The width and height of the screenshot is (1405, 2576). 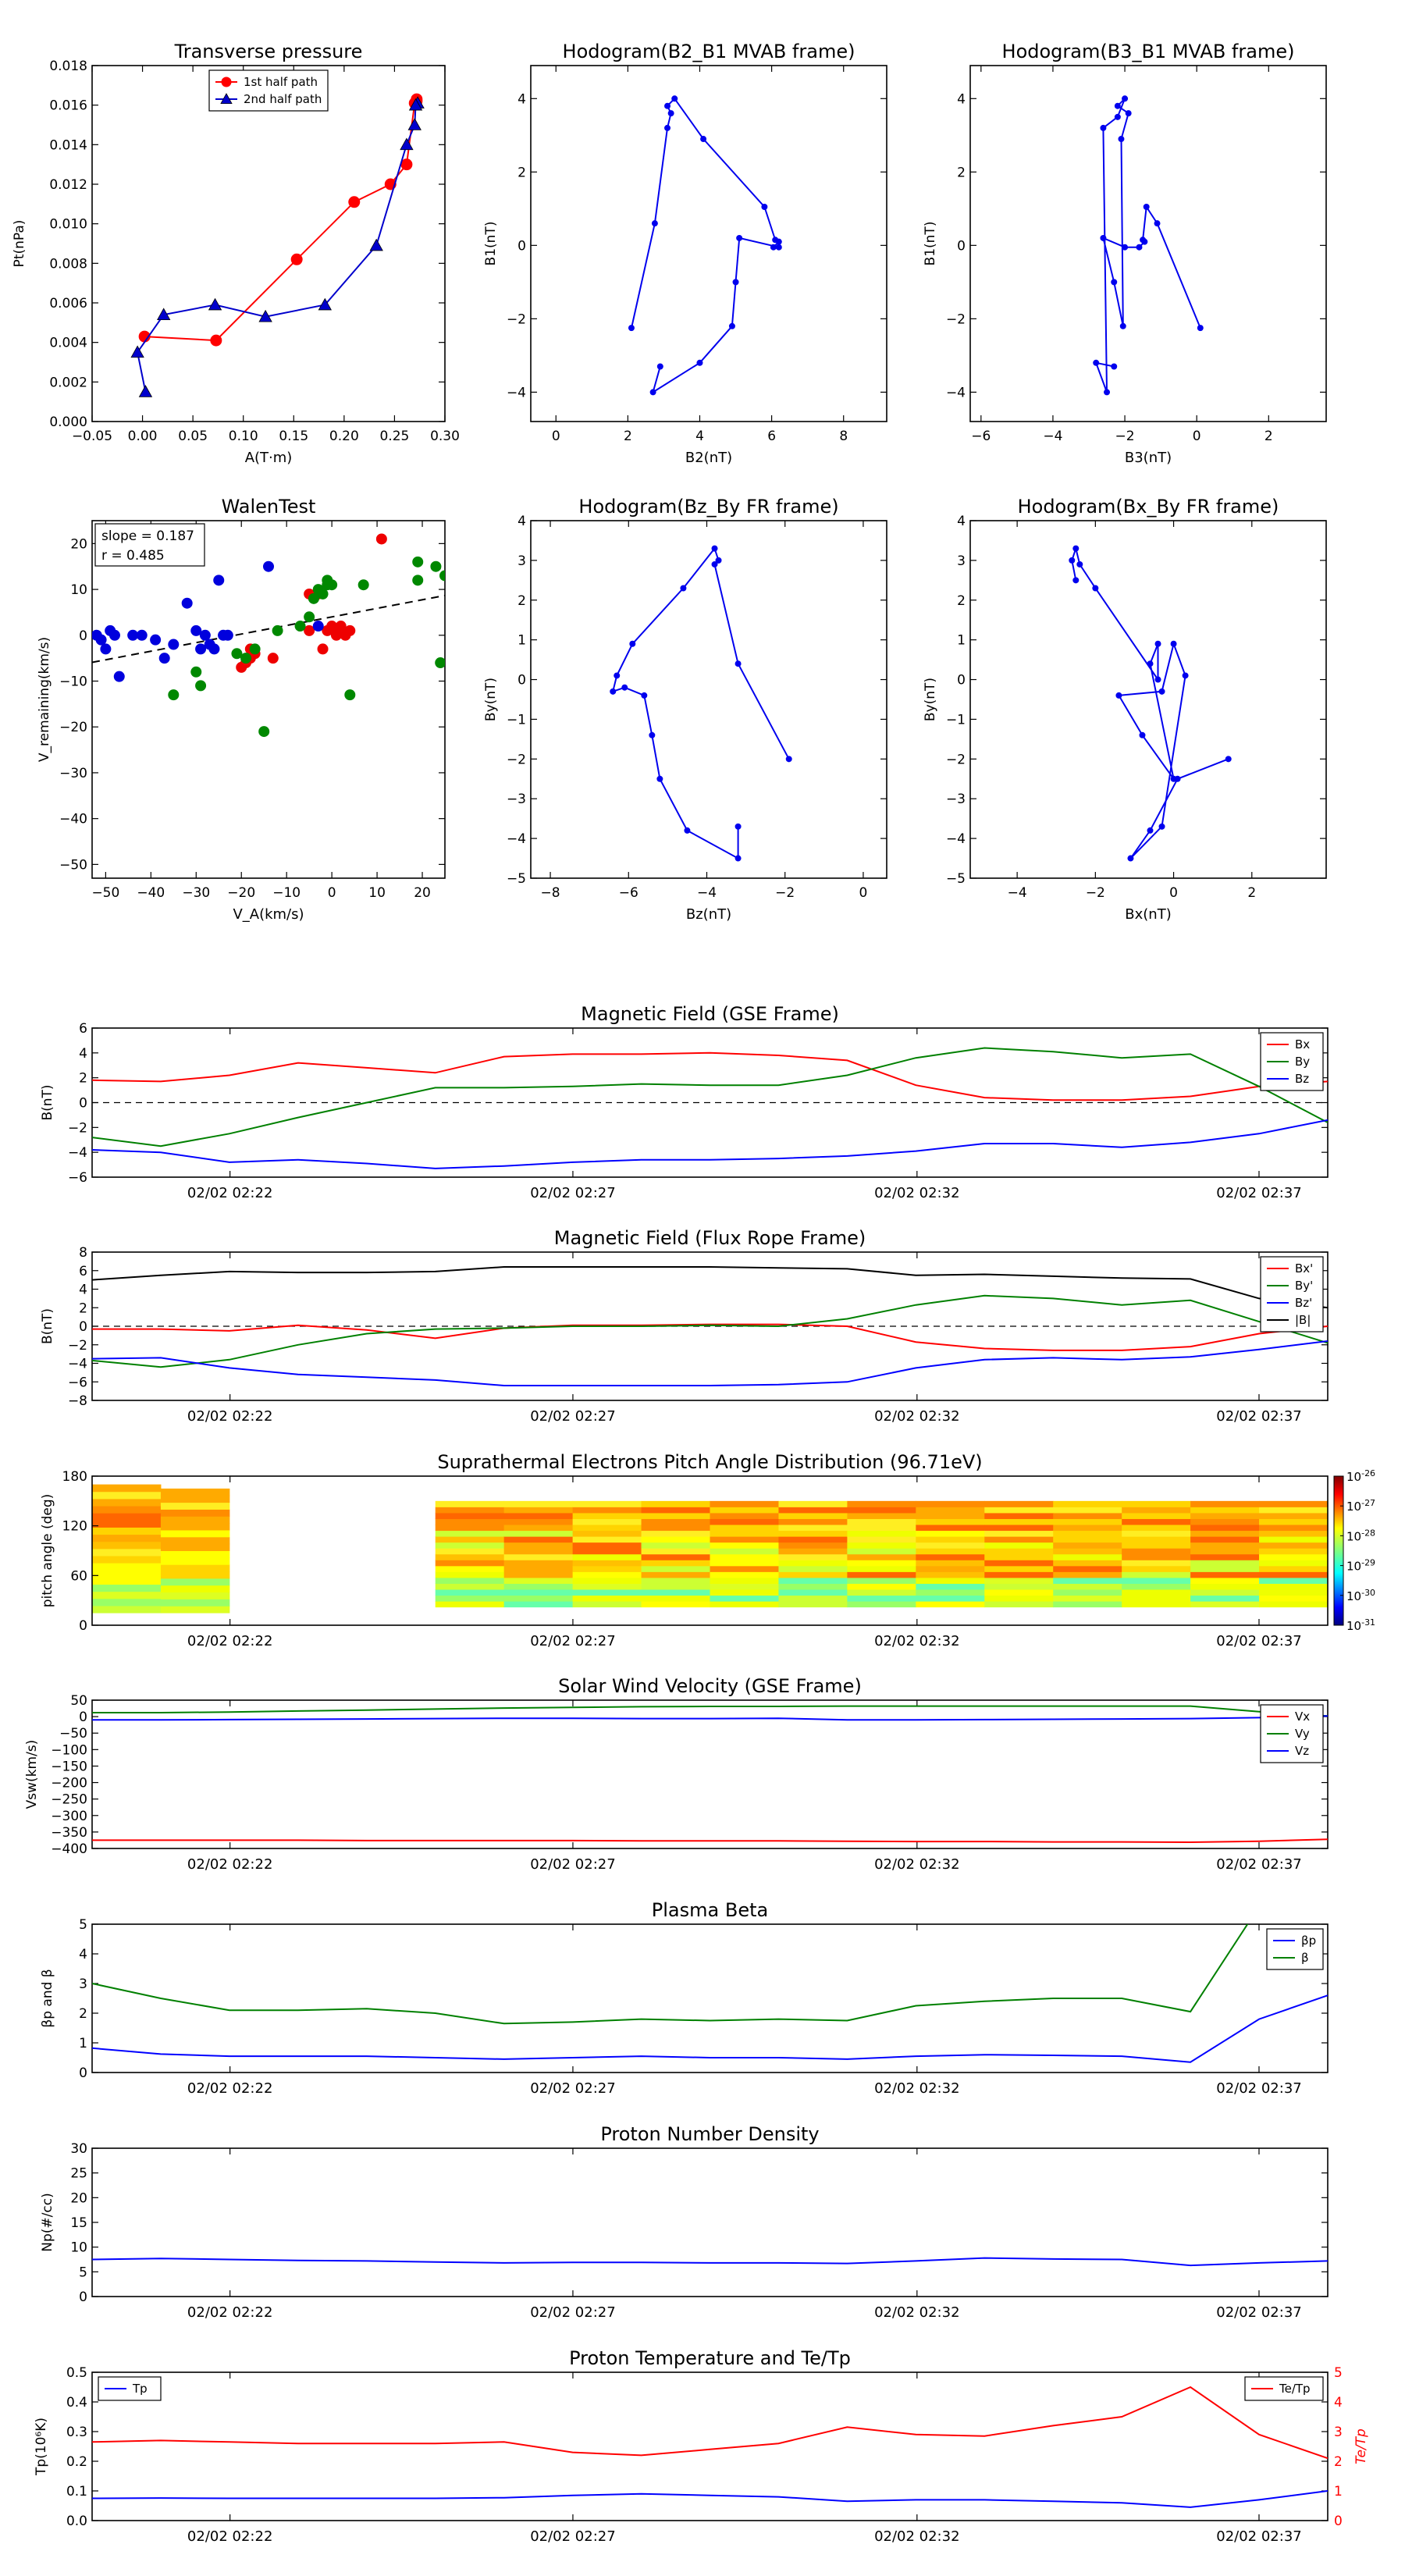 I want to click on vsw-series-vz, so click(x=710, y=1718).